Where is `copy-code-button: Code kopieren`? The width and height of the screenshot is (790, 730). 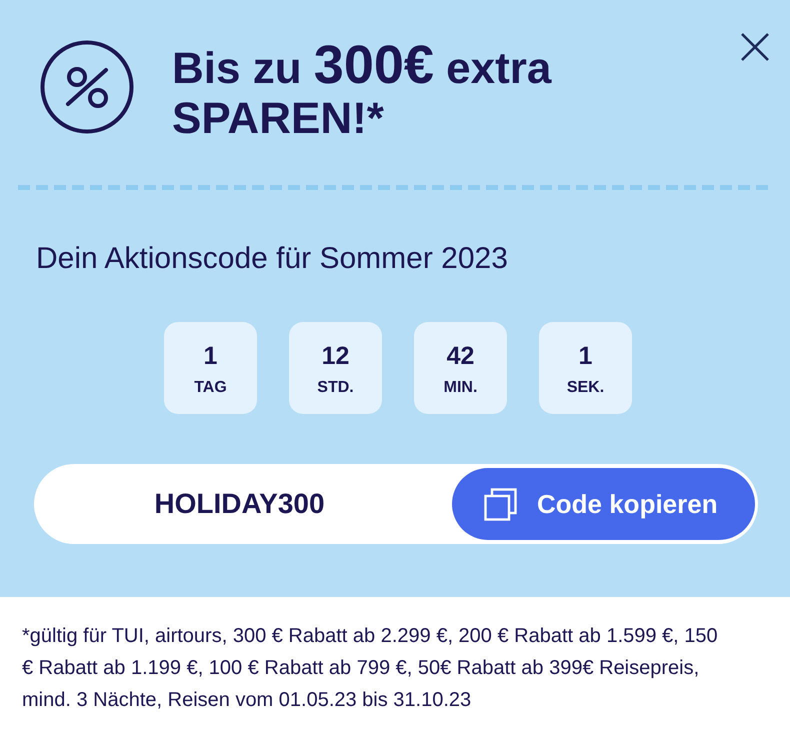
copy-code-button: Code kopieren is located at coordinates (603, 504).